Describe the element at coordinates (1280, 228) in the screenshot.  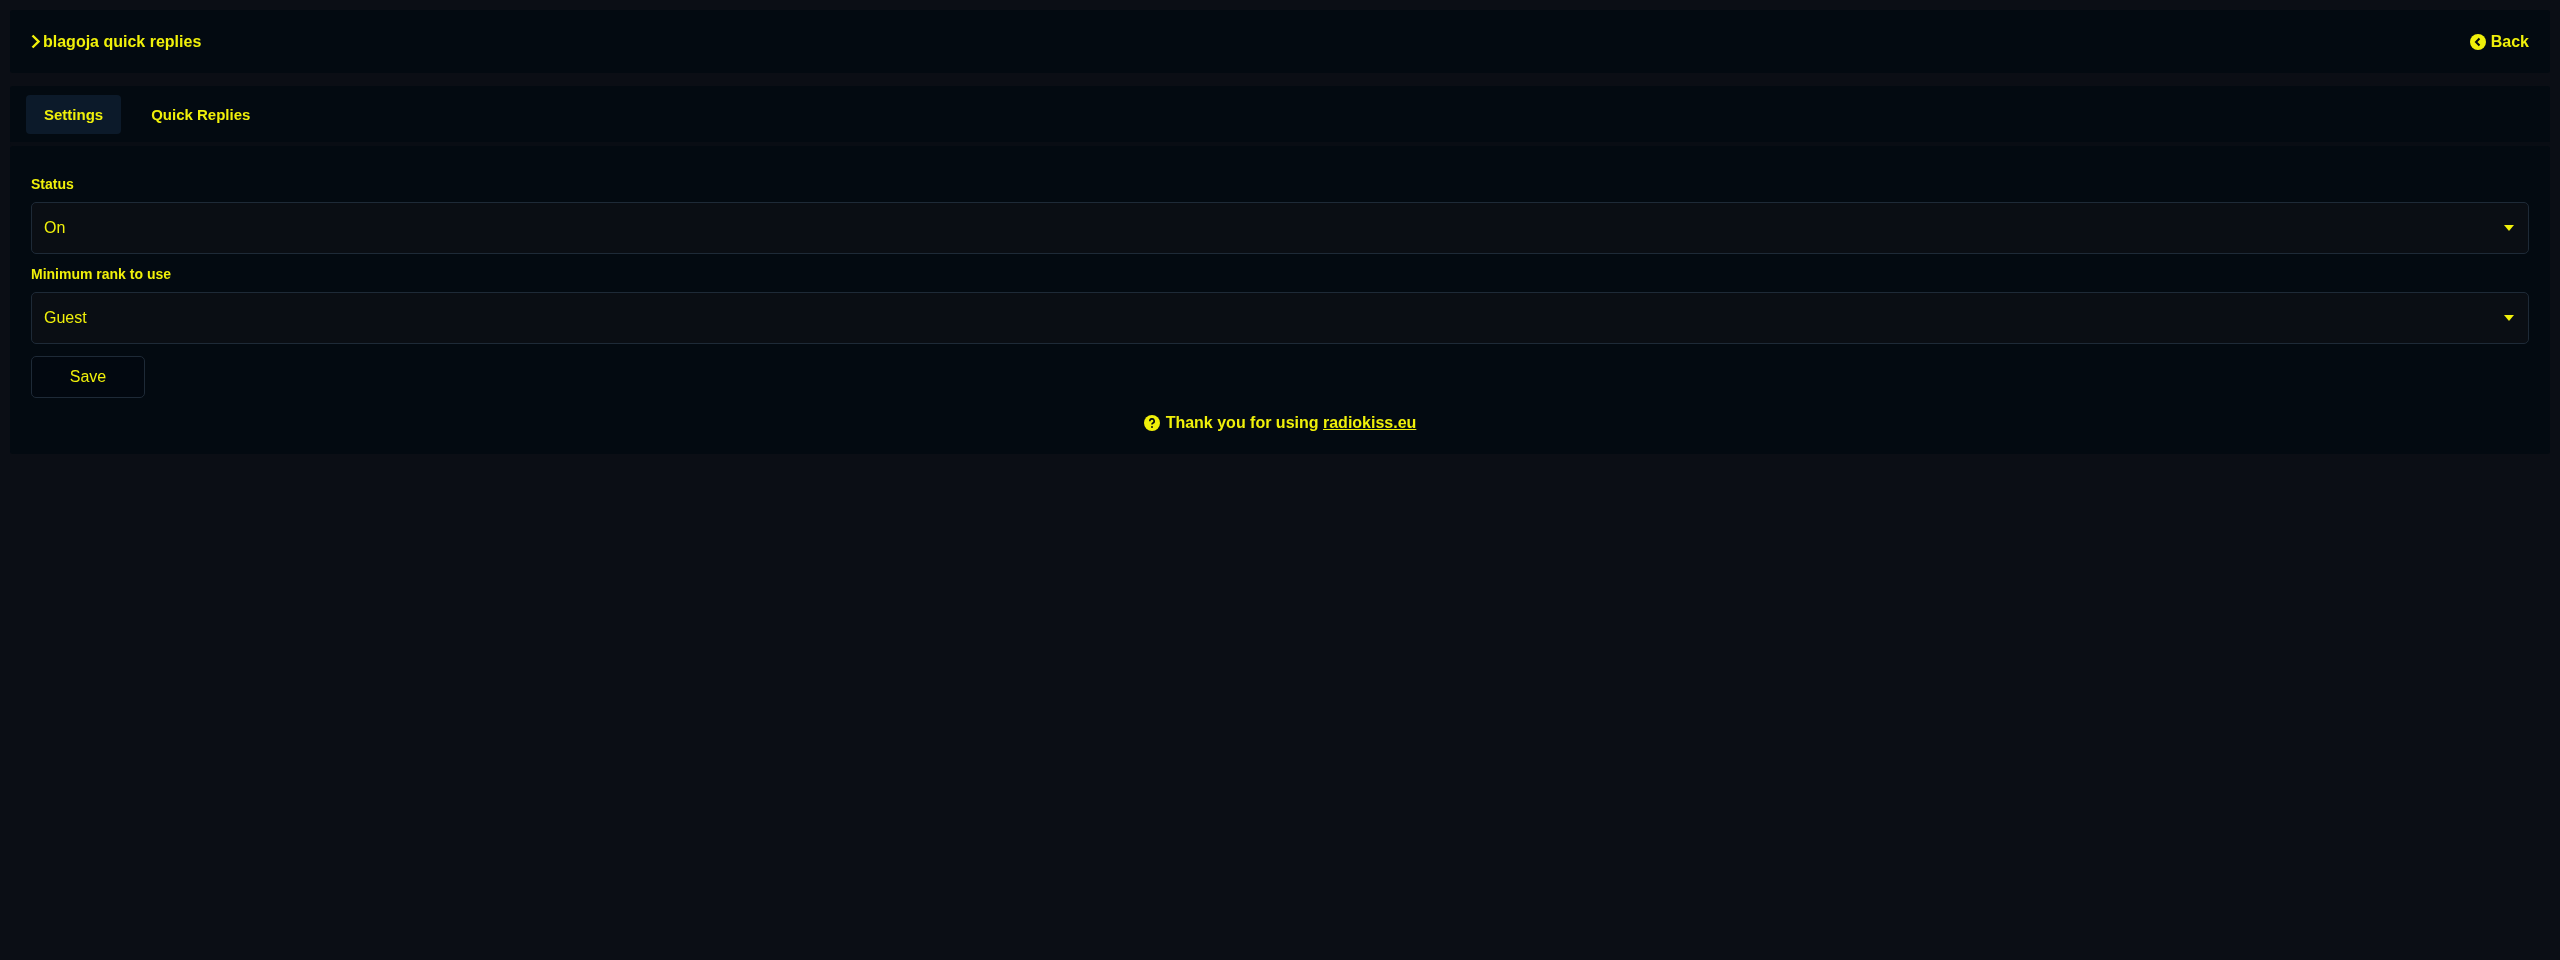
I see `dropdown: On` at that location.